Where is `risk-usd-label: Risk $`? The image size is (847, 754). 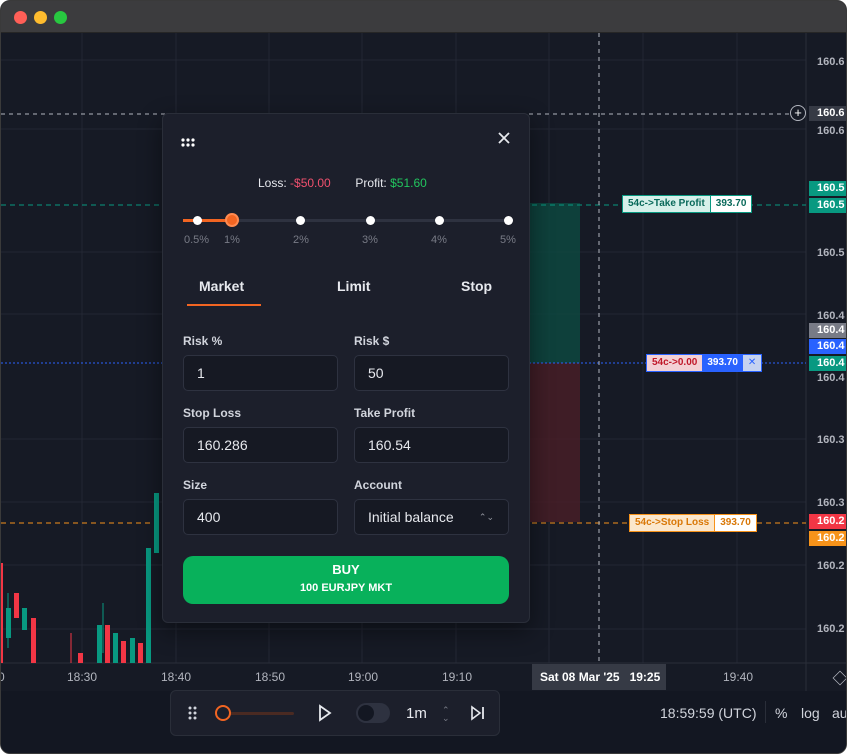
risk-usd-label: Risk $ is located at coordinates (372, 341).